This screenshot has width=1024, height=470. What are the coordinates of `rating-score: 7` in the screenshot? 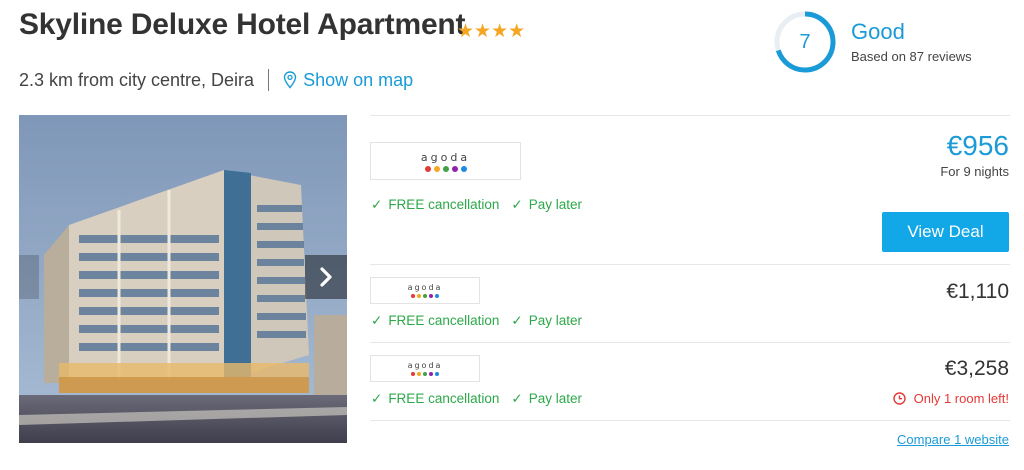 It's located at (805, 42).